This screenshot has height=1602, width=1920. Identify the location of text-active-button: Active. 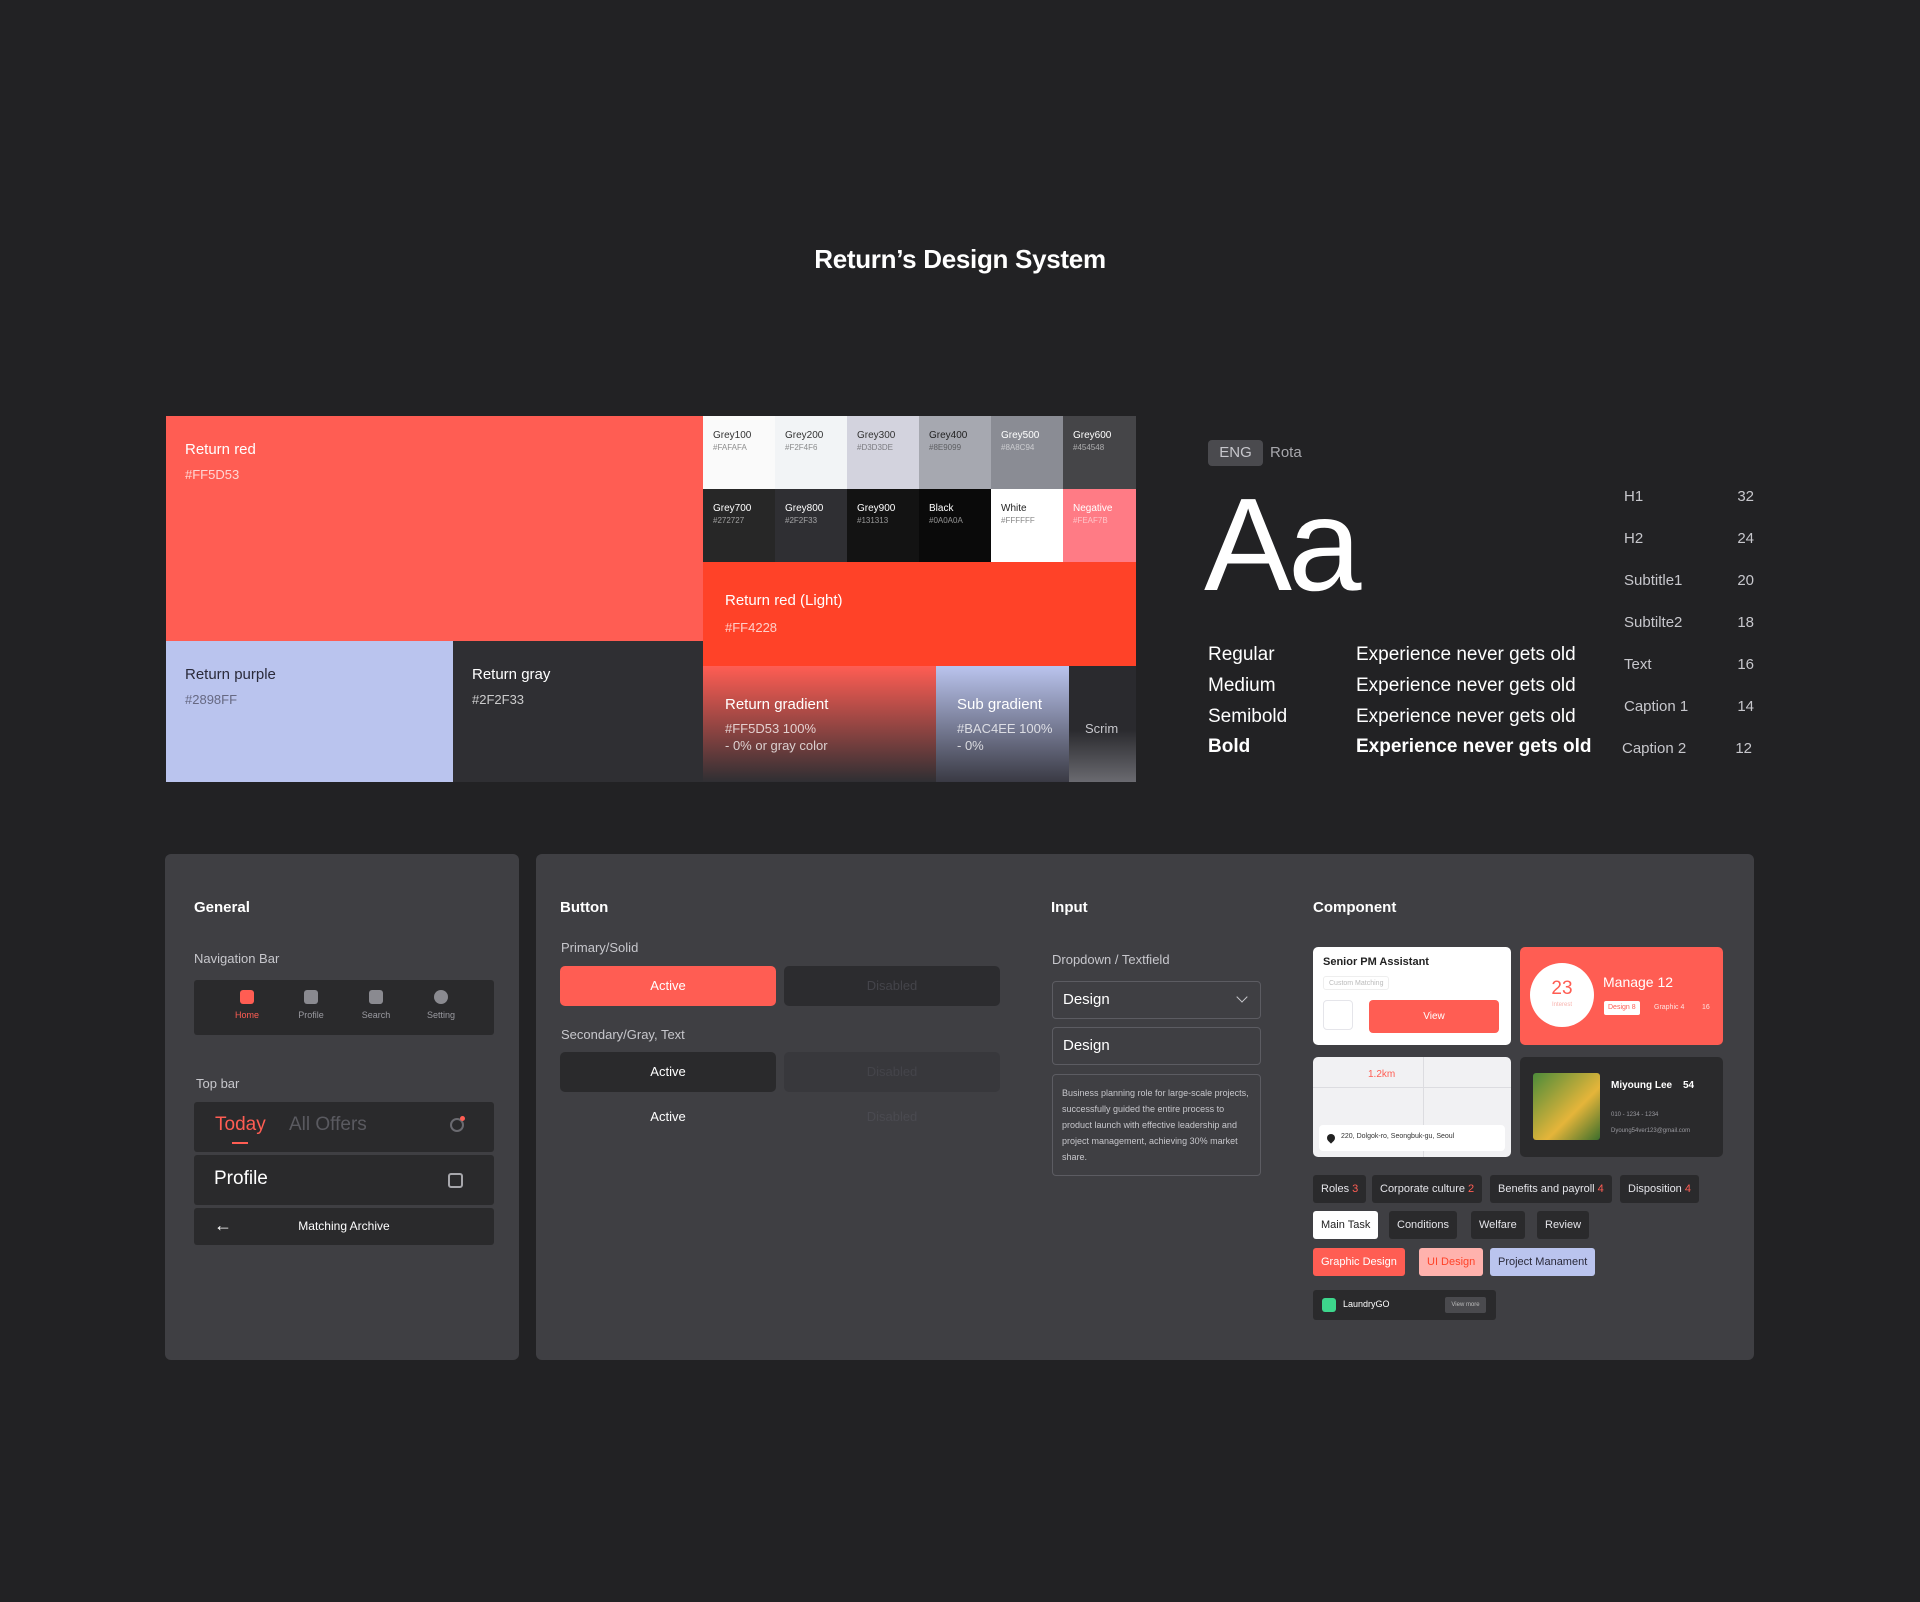
(668, 1117).